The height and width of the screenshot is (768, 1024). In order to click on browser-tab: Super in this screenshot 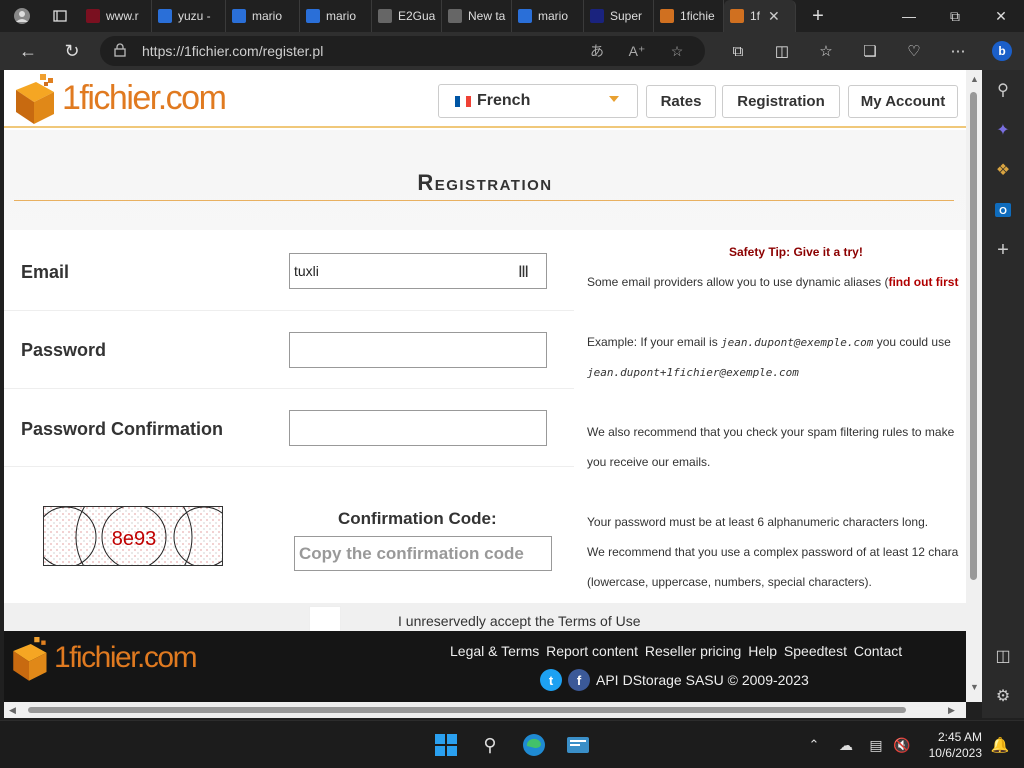, I will do `click(619, 16)`.